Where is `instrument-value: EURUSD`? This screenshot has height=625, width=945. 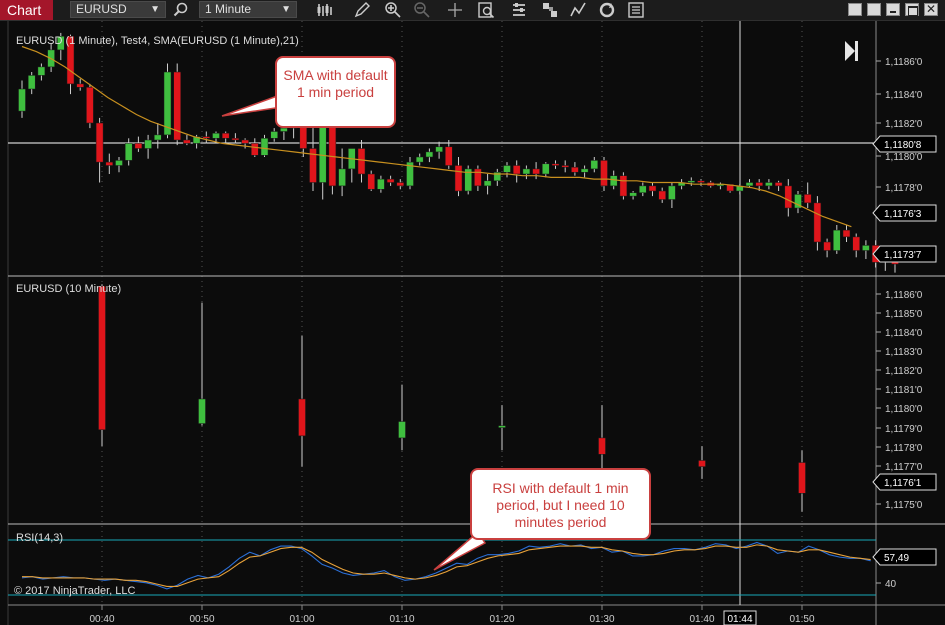 instrument-value: EURUSD is located at coordinates (101, 9).